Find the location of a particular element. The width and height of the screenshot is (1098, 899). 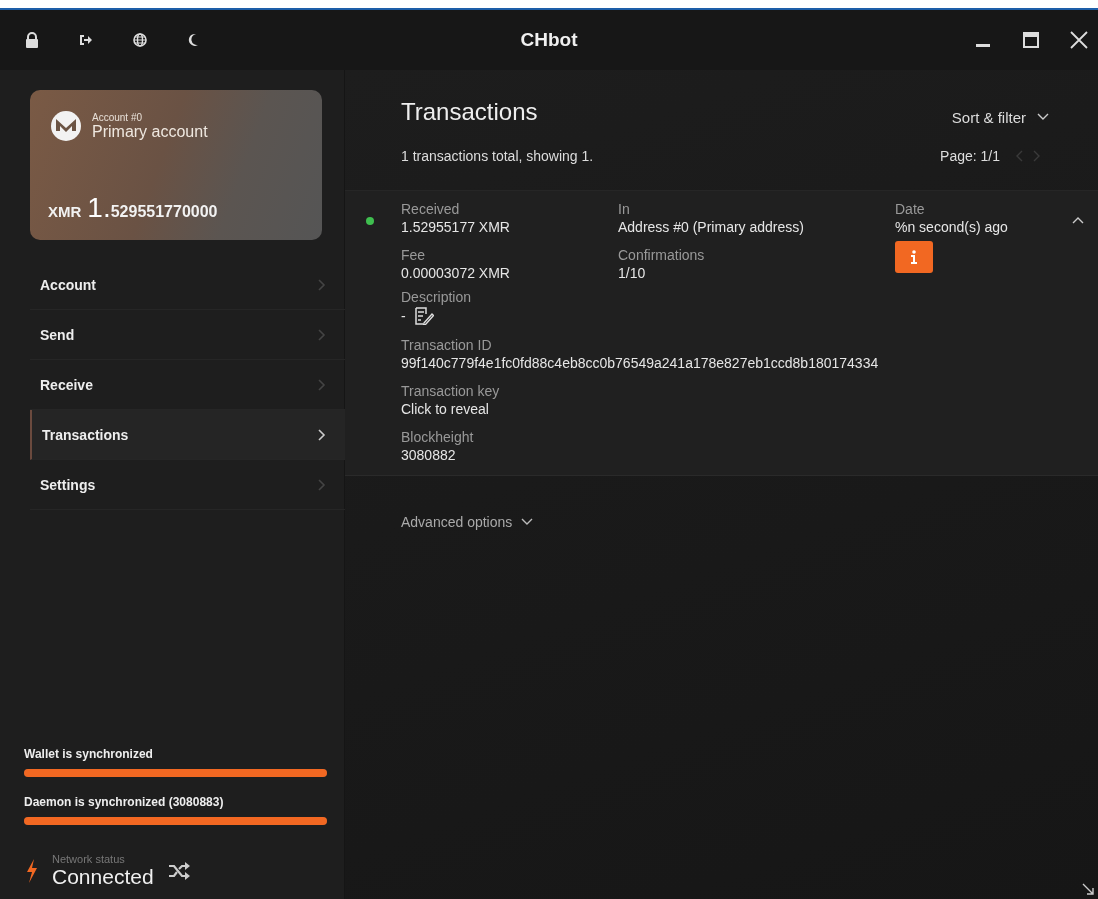

resize-grip-icon is located at coordinates (1088, 889).